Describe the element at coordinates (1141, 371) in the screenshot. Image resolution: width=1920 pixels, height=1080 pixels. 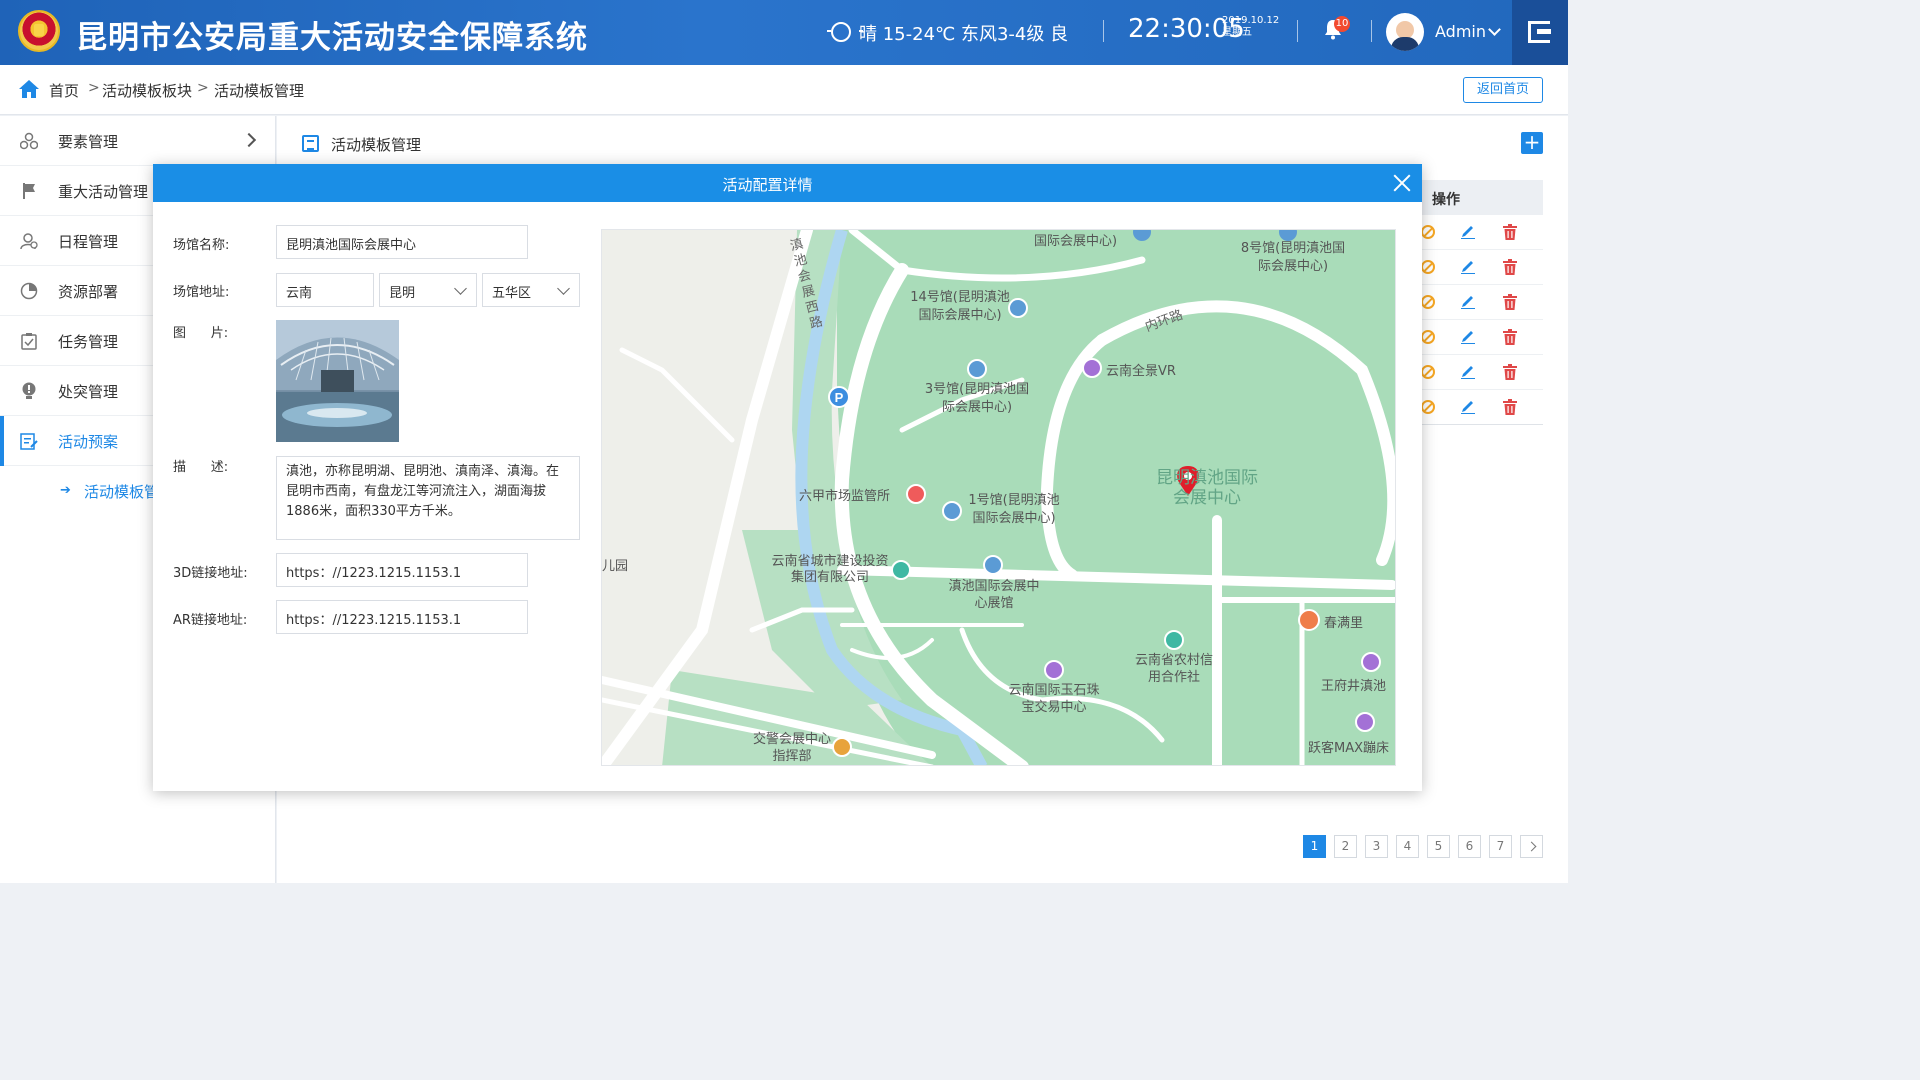
I see `map-poi-label: 云南全景VR` at that location.